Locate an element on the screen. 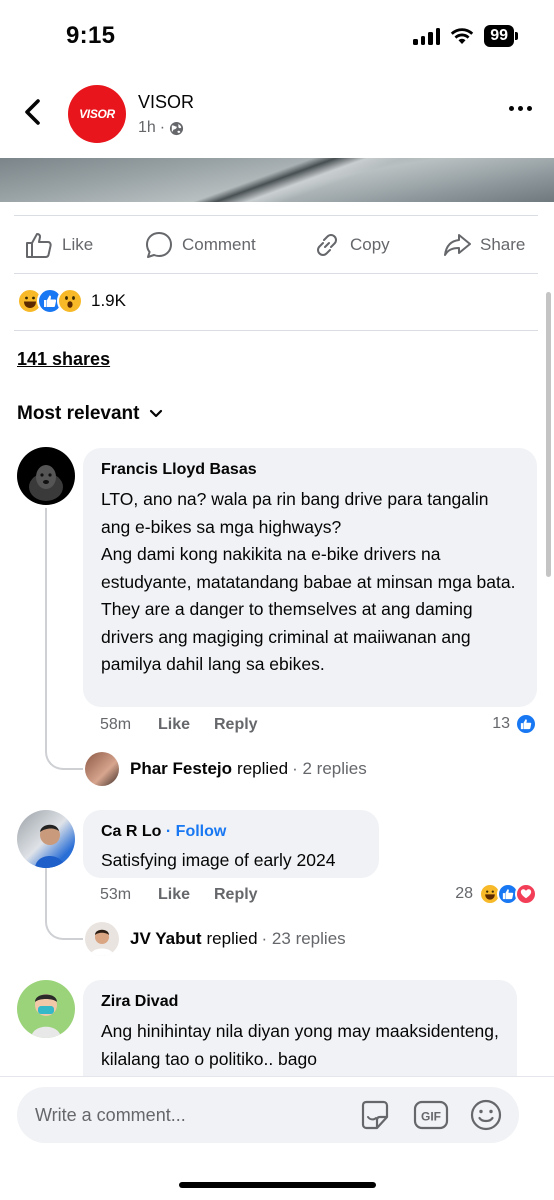  page-logo-text: VISOR is located at coordinates (97, 114).